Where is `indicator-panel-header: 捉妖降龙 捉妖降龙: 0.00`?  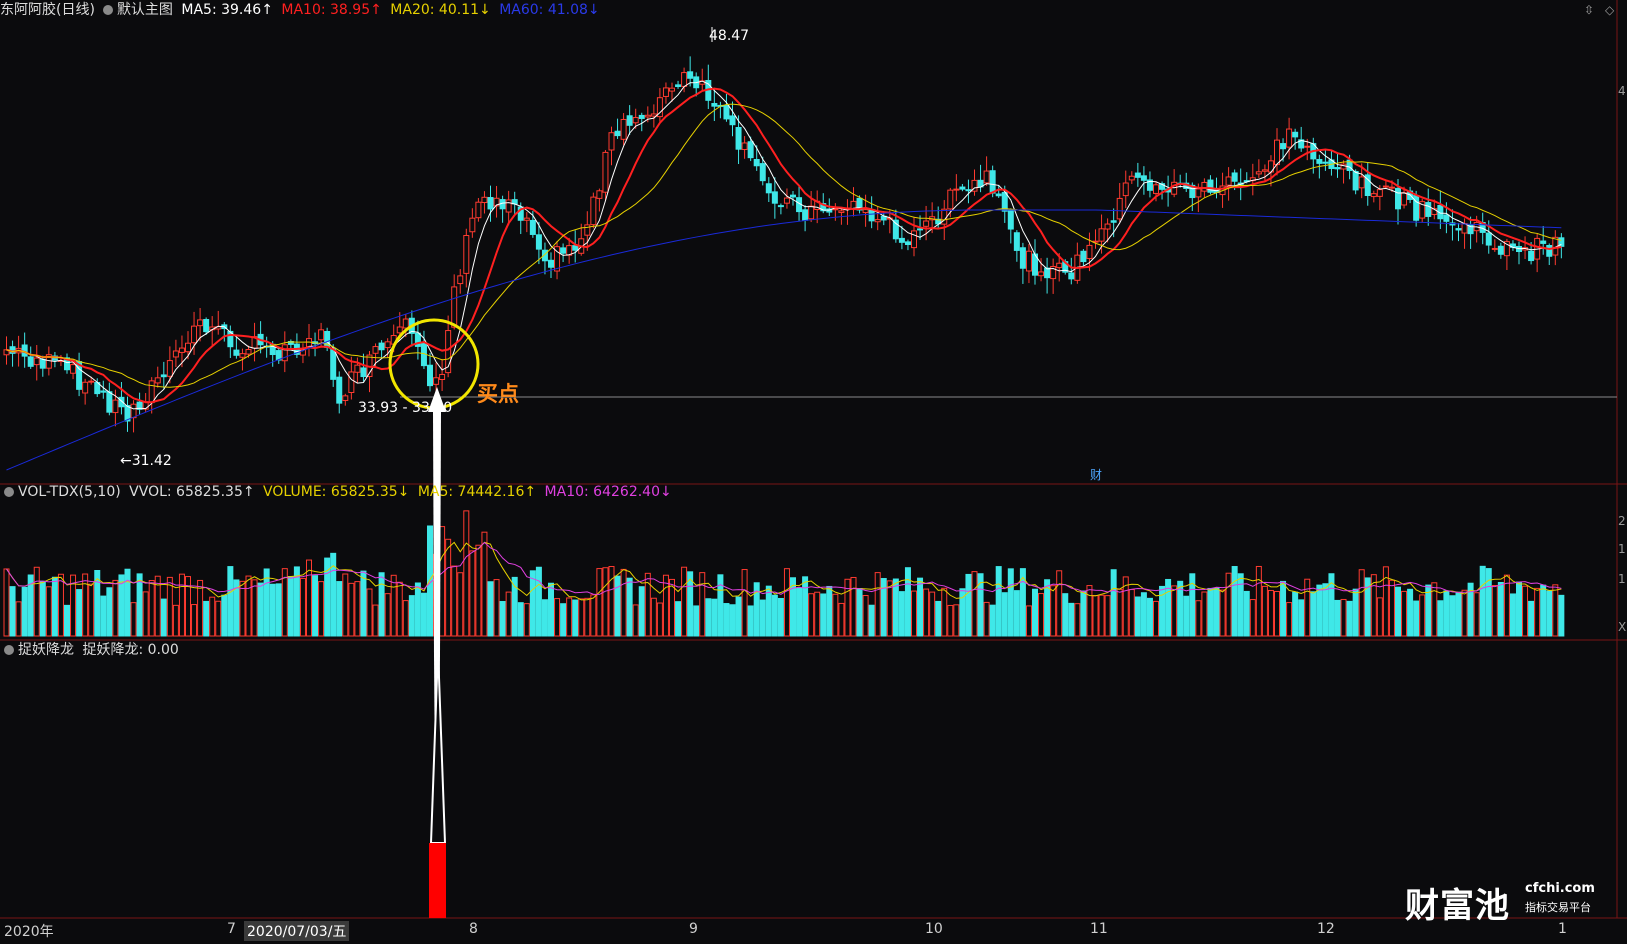
indicator-panel-header: 捉妖降龙 捉妖降龙: 0.00 is located at coordinates (91, 650).